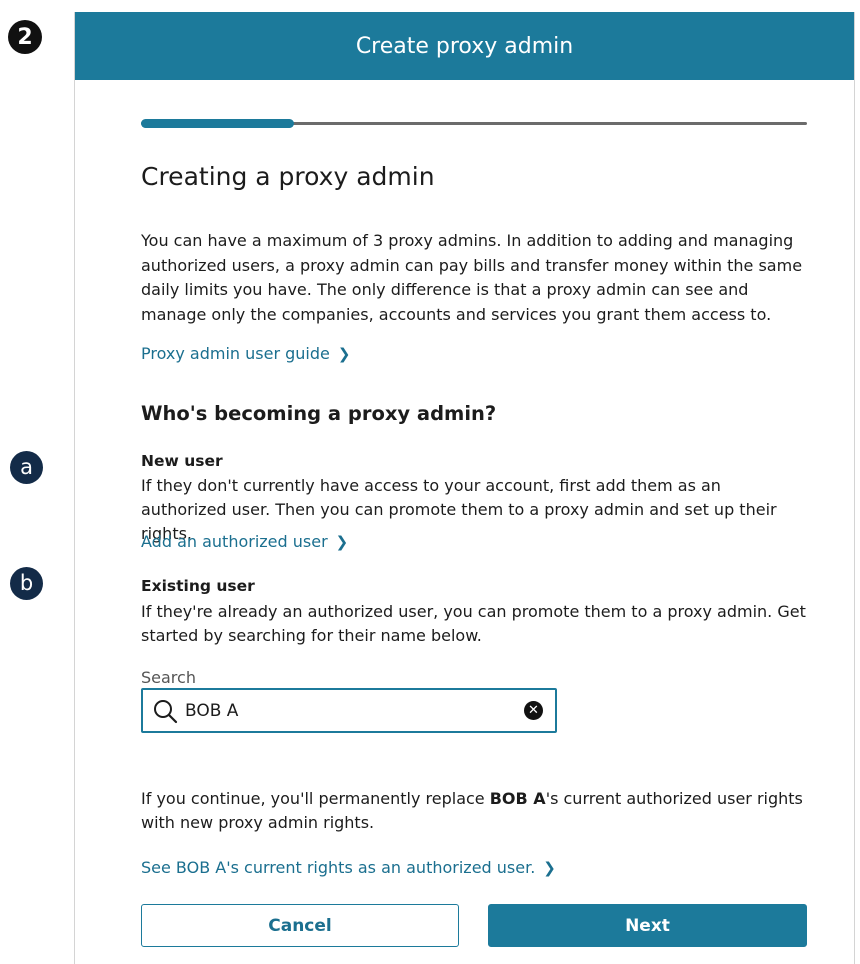 Image resolution: width=860 pixels, height=964 pixels. What do you see at coordinates (319, 413) in the screenshot?
I see `who-heading: Who's becoming a proxy admin?` at bounding box center [319, 413].